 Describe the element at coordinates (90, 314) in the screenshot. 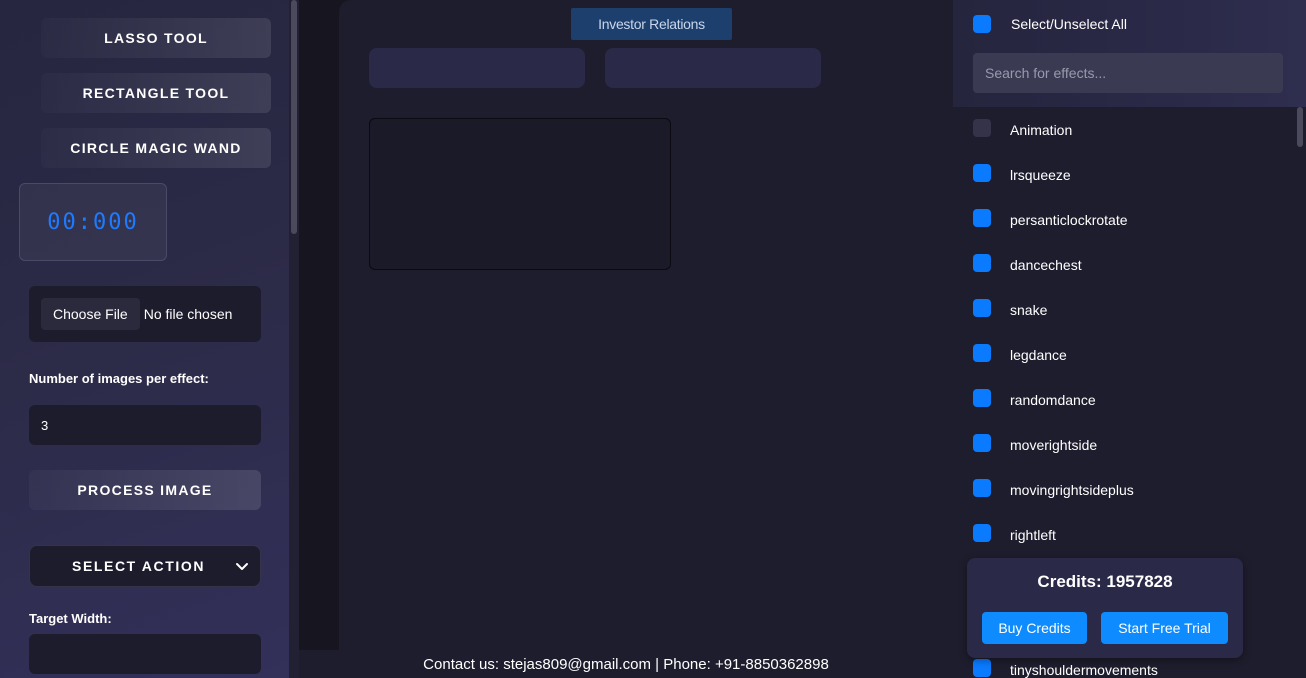

I see `choose-file-button: Choose File` at that location.